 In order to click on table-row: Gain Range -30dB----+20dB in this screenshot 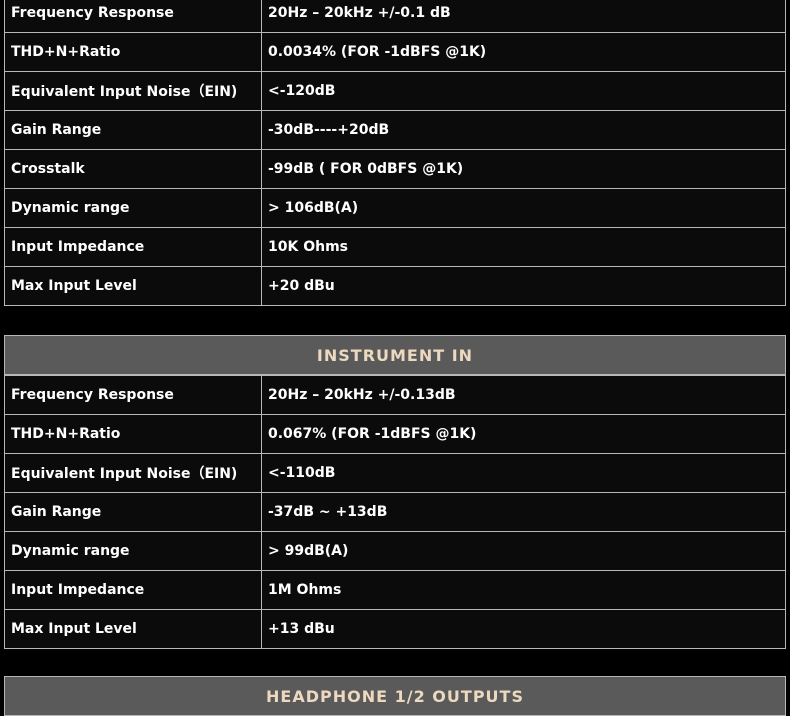, I will do `click(395, 130)`.